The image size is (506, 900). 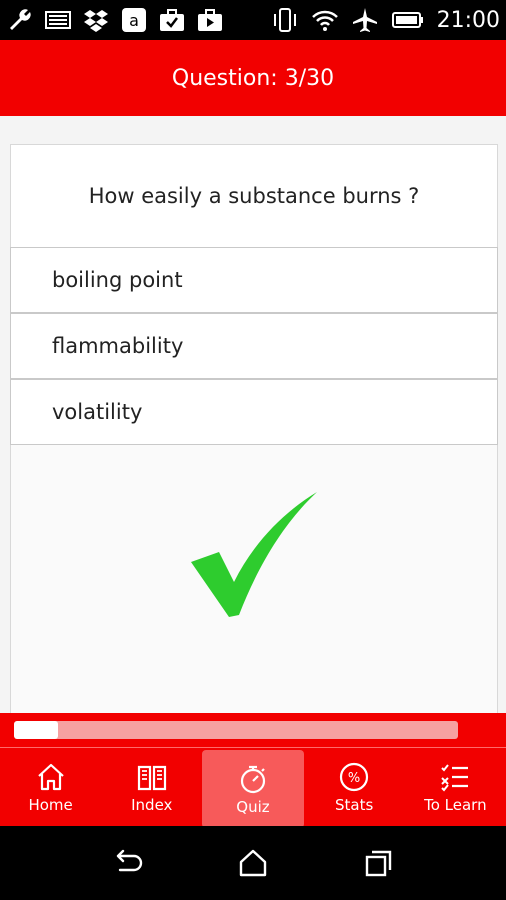 What do you see at coordinates (254, 412) in the screenshot?
I see `answer-option-3: volatility` at bounding box center [254, 412].